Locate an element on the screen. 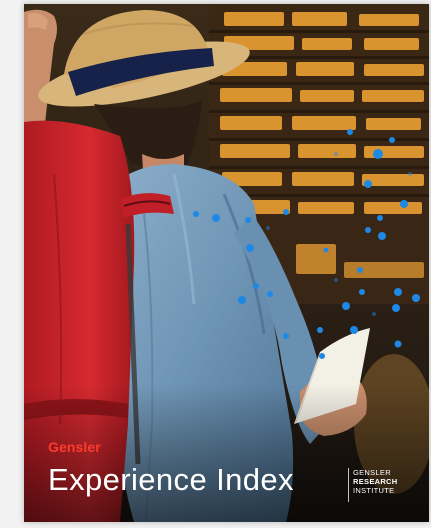  report-title: Experience Index is located at coordinates (171, 479).